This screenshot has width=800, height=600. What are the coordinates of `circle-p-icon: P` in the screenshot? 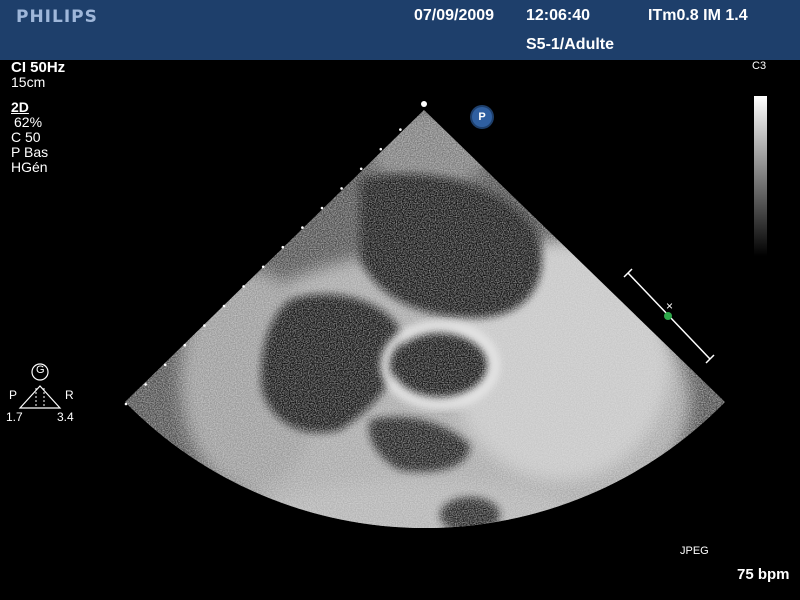 It's located at (482, 117).